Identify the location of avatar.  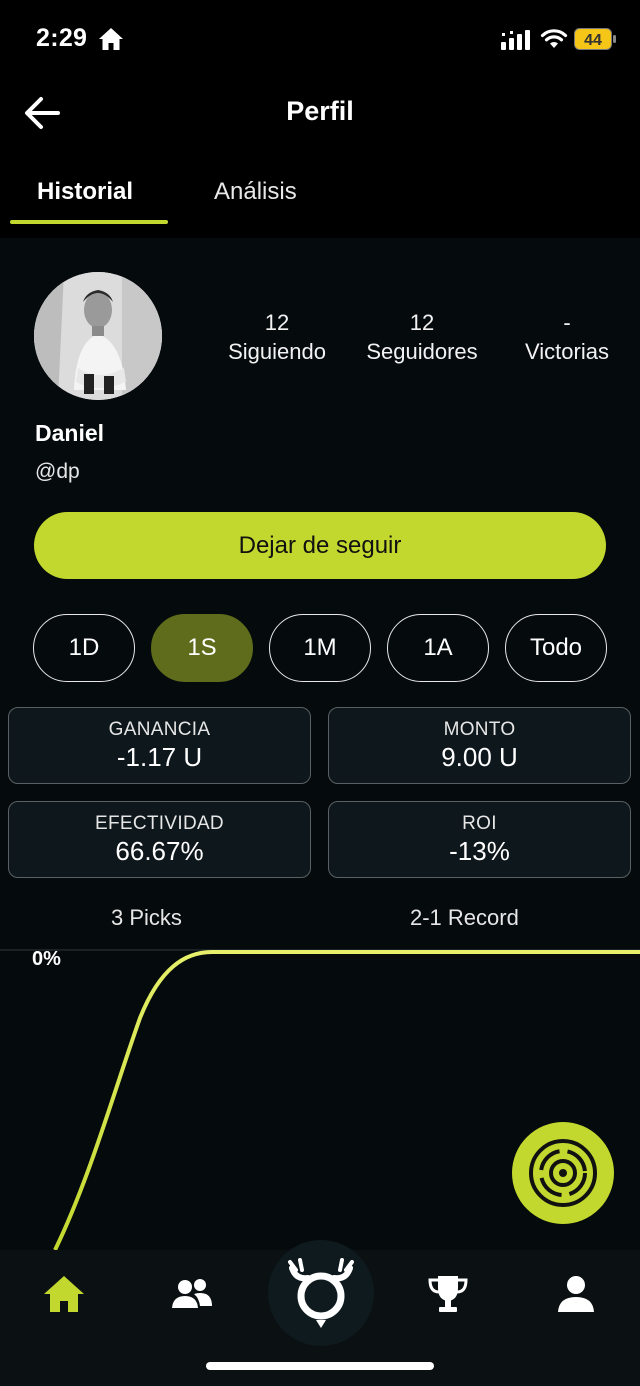
(98, 336).